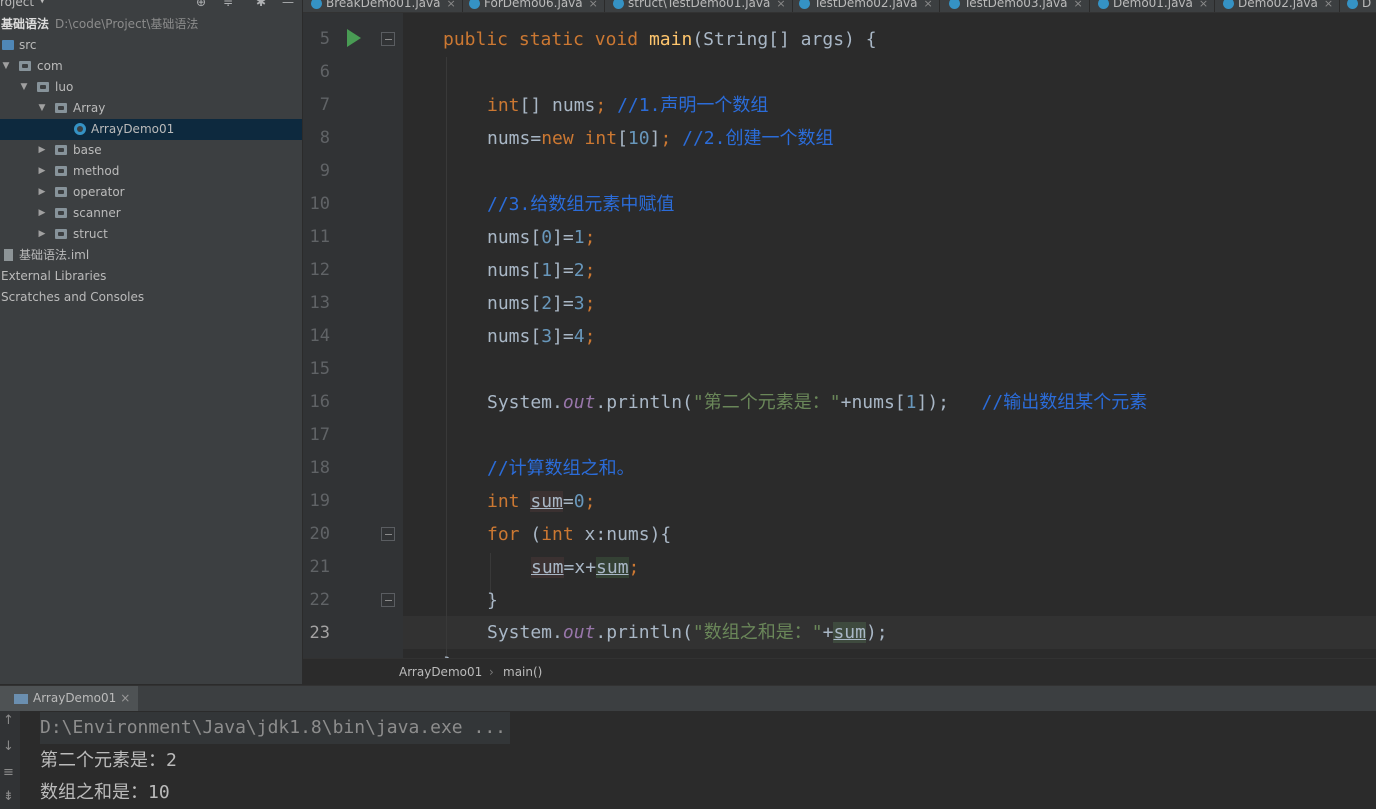 The image size is (1376, 809). What do you see at coordinates (28, 45) in the screenshot?
I see `tree-item-label: src` at bounding box center [28, 45].